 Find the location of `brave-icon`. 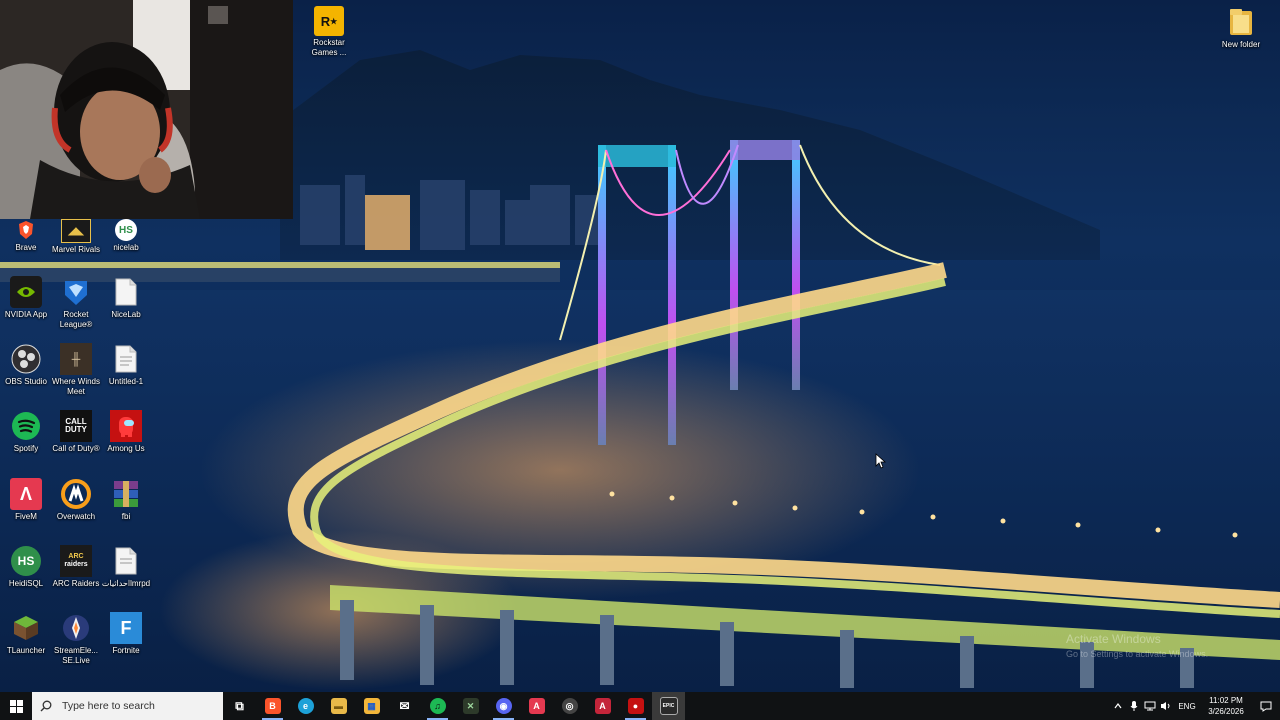

brave-icon is located at coordinates (26, 230).